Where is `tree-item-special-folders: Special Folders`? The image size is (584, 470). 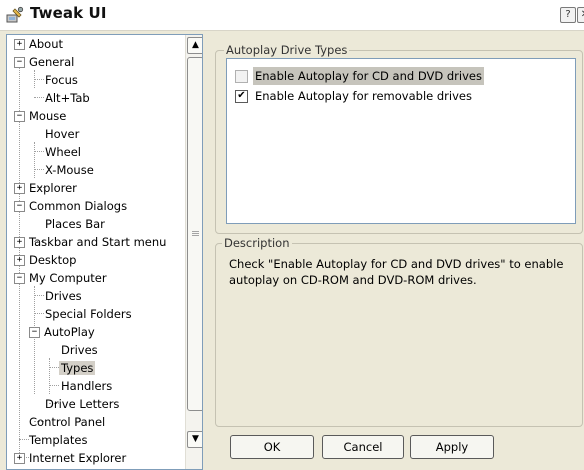 tree-item-special-folders: Special Folders is located at coordinates (88, 314).